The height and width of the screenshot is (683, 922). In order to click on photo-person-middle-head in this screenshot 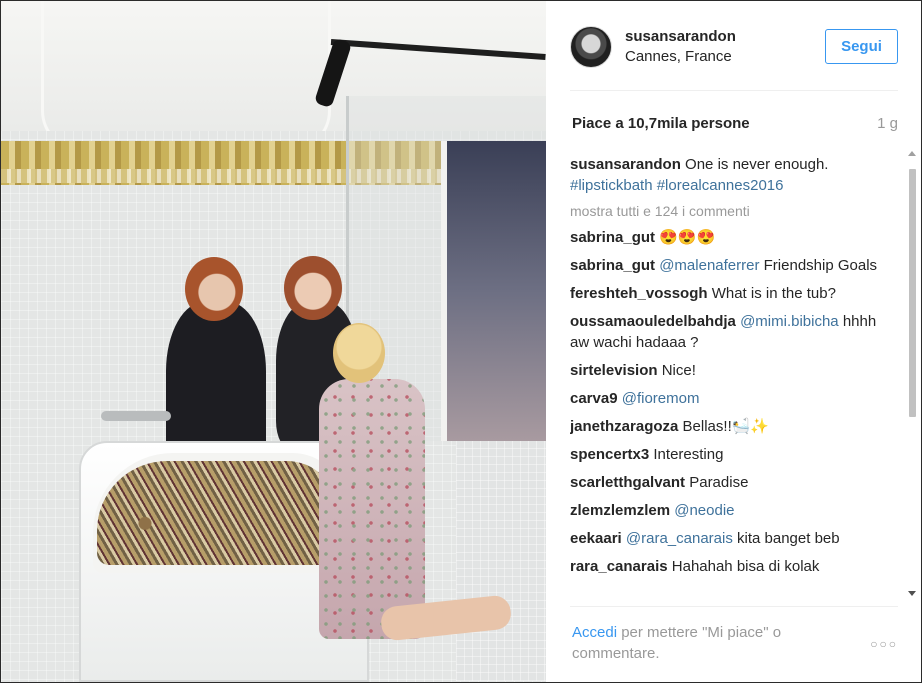, I will do `click(313, 288)`.